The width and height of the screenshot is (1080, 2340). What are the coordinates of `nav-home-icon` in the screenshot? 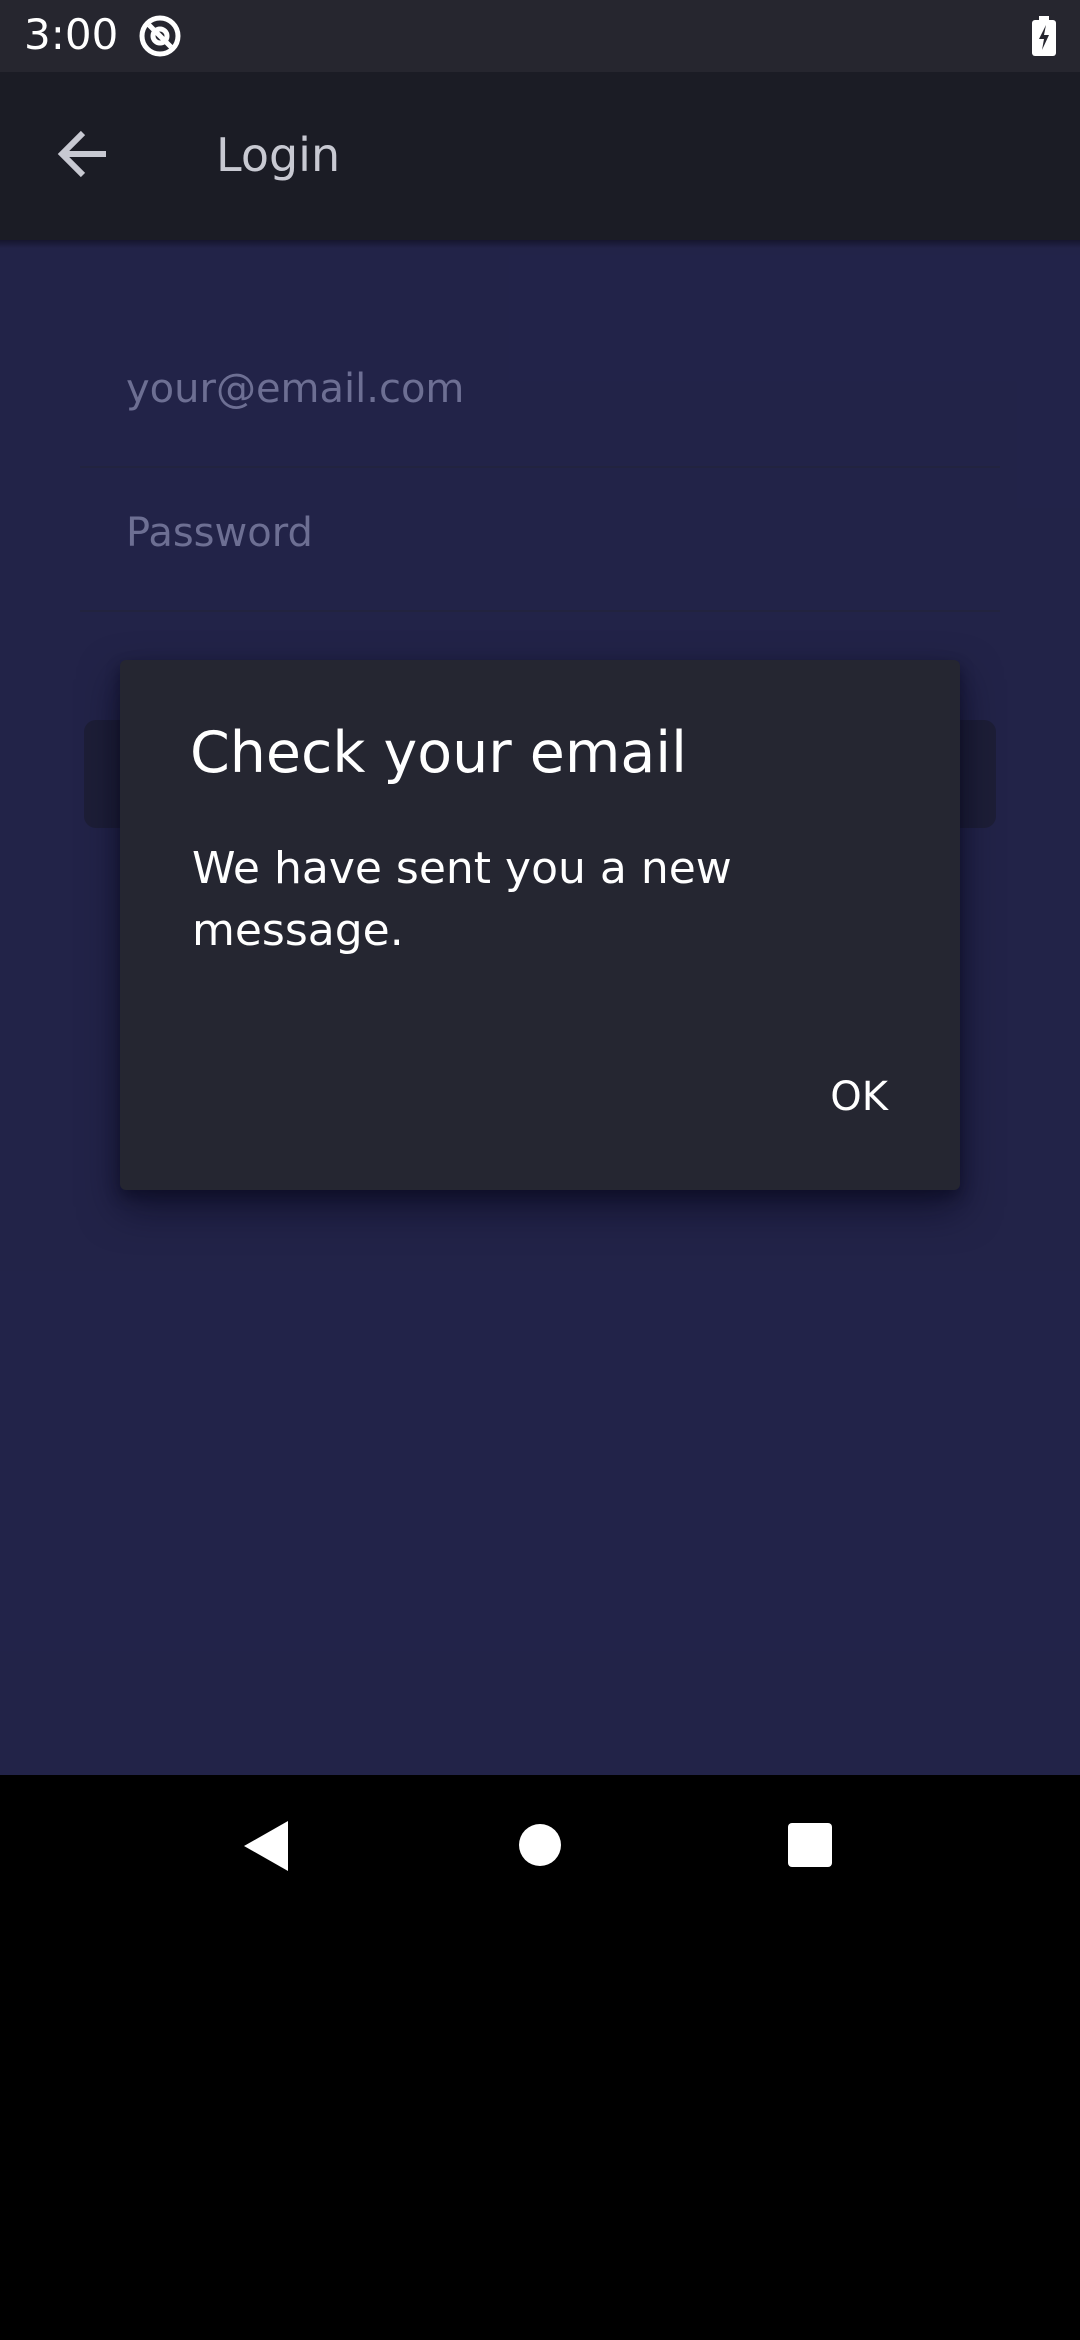 It's located at (540, 1845).